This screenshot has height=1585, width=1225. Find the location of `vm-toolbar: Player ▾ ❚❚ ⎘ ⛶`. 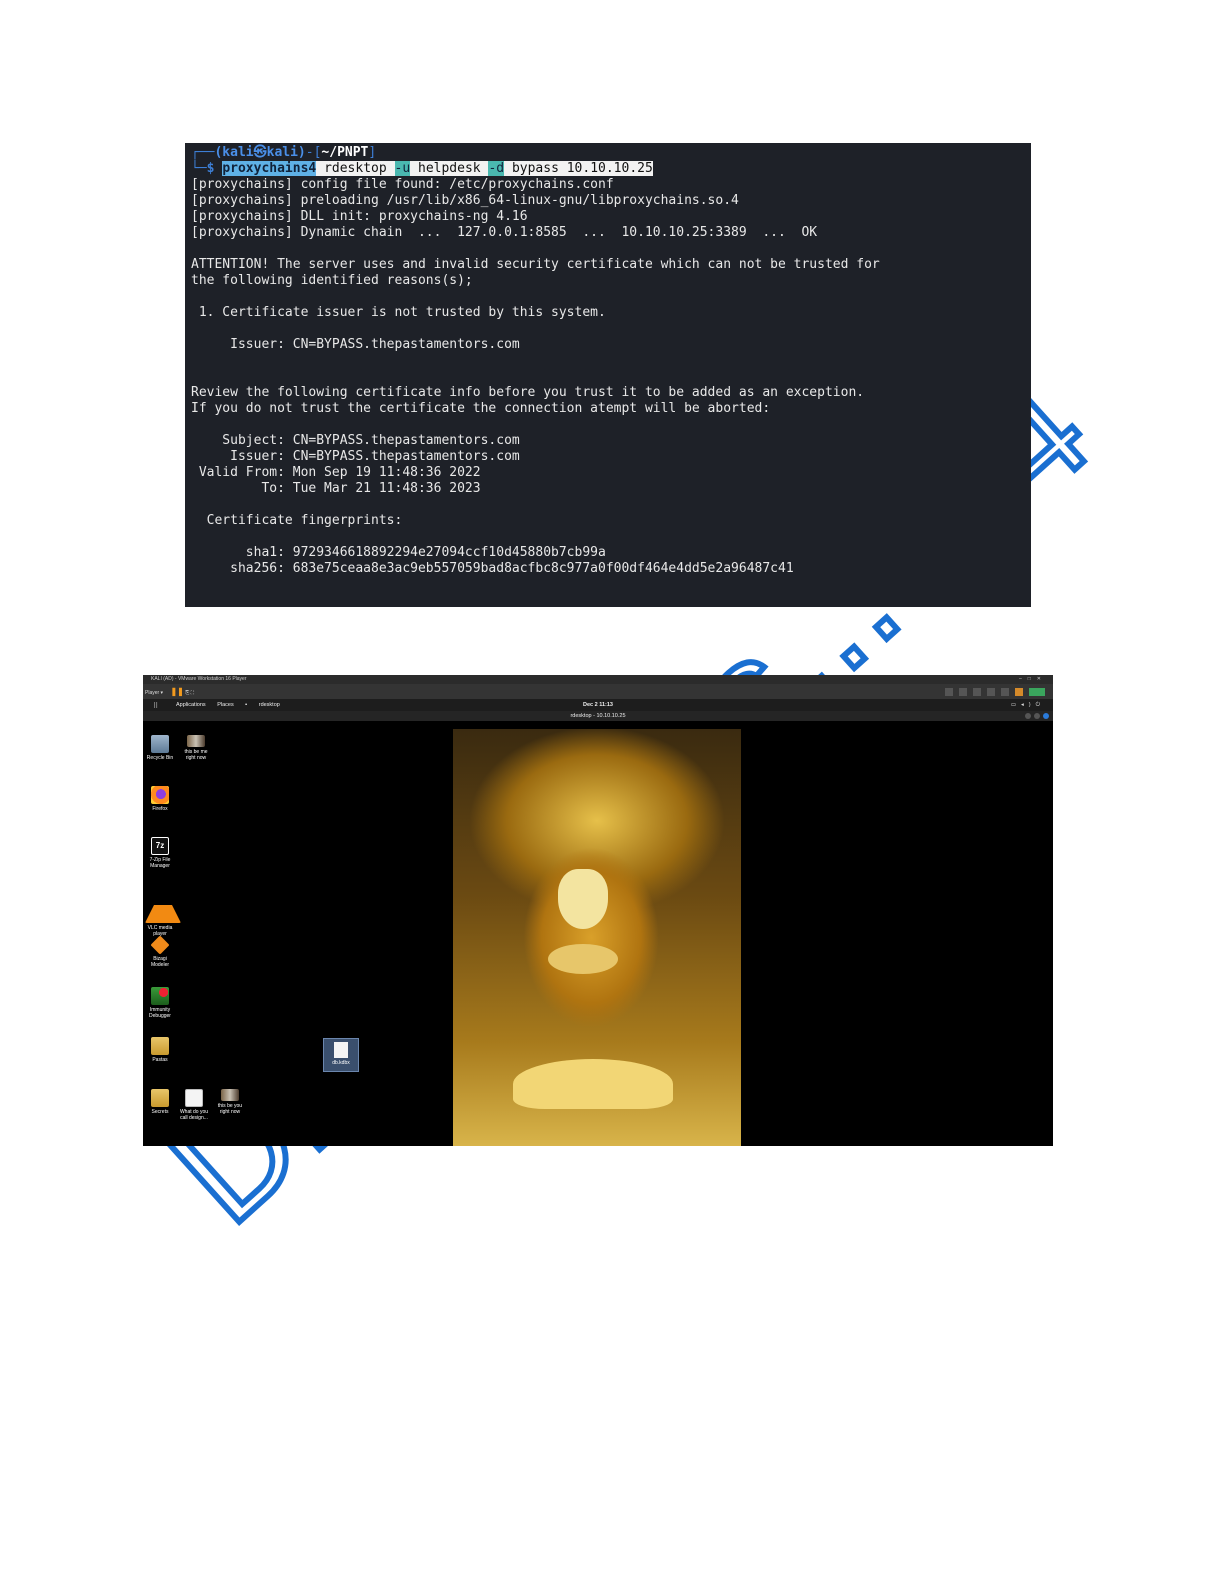

vm-toolbar: Player ▾ ❚❚ ⎘ ⛶ is located at coordinates (598, 691).